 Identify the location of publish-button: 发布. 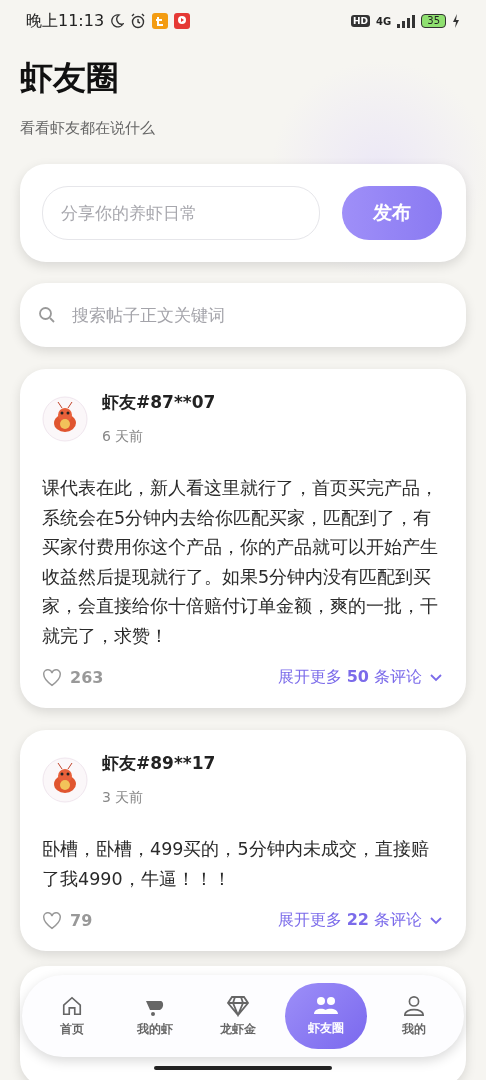
(392, 213).